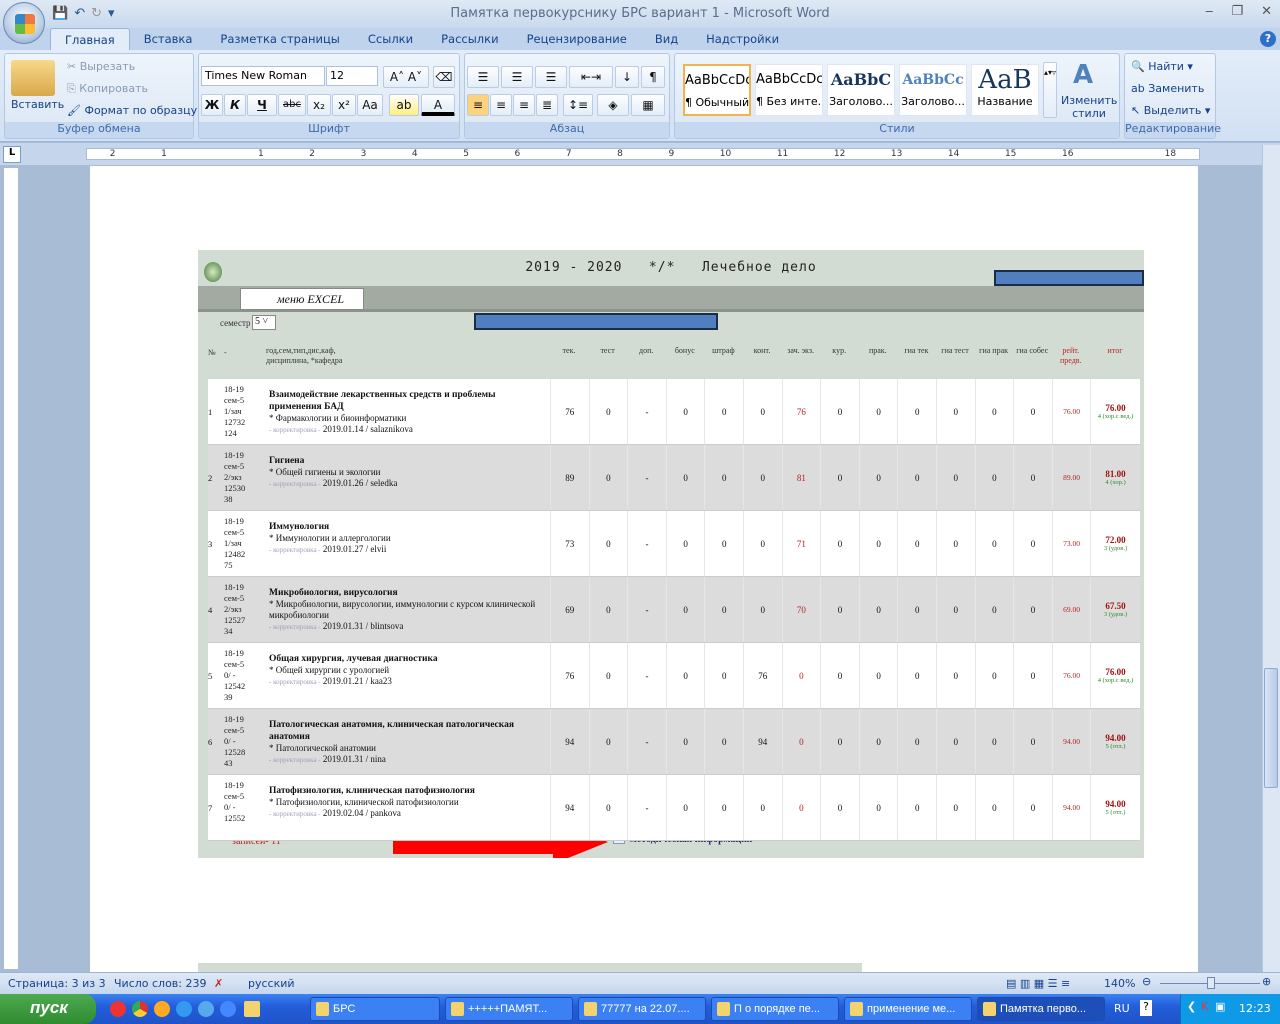 The height and width of the screenshot is (1024, 1280). What do you see at coordinates (353, 659) in the screenshot?
I see `discipline-title: Общая хирургия, лучевая диагностика` at bounding box center [353, 659].